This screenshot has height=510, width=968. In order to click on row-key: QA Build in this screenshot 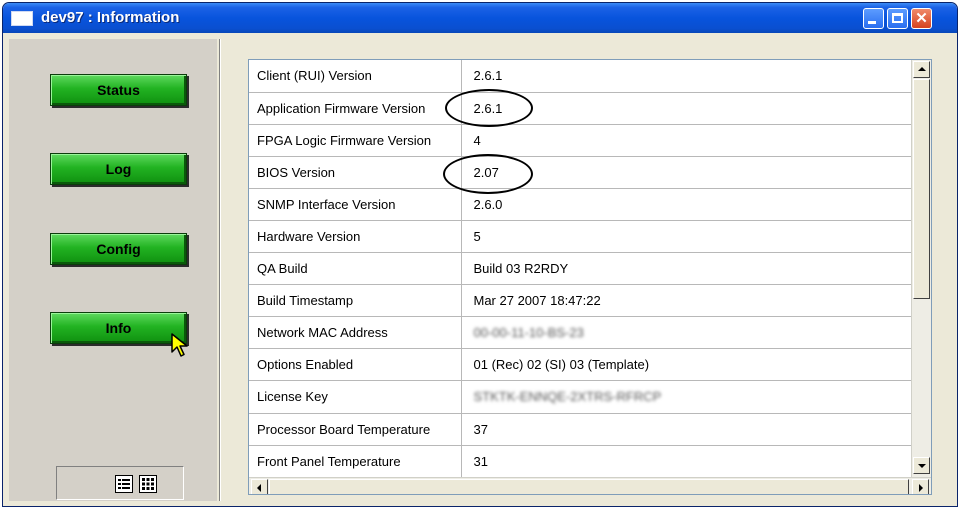, I will do `click(355, 269)`.